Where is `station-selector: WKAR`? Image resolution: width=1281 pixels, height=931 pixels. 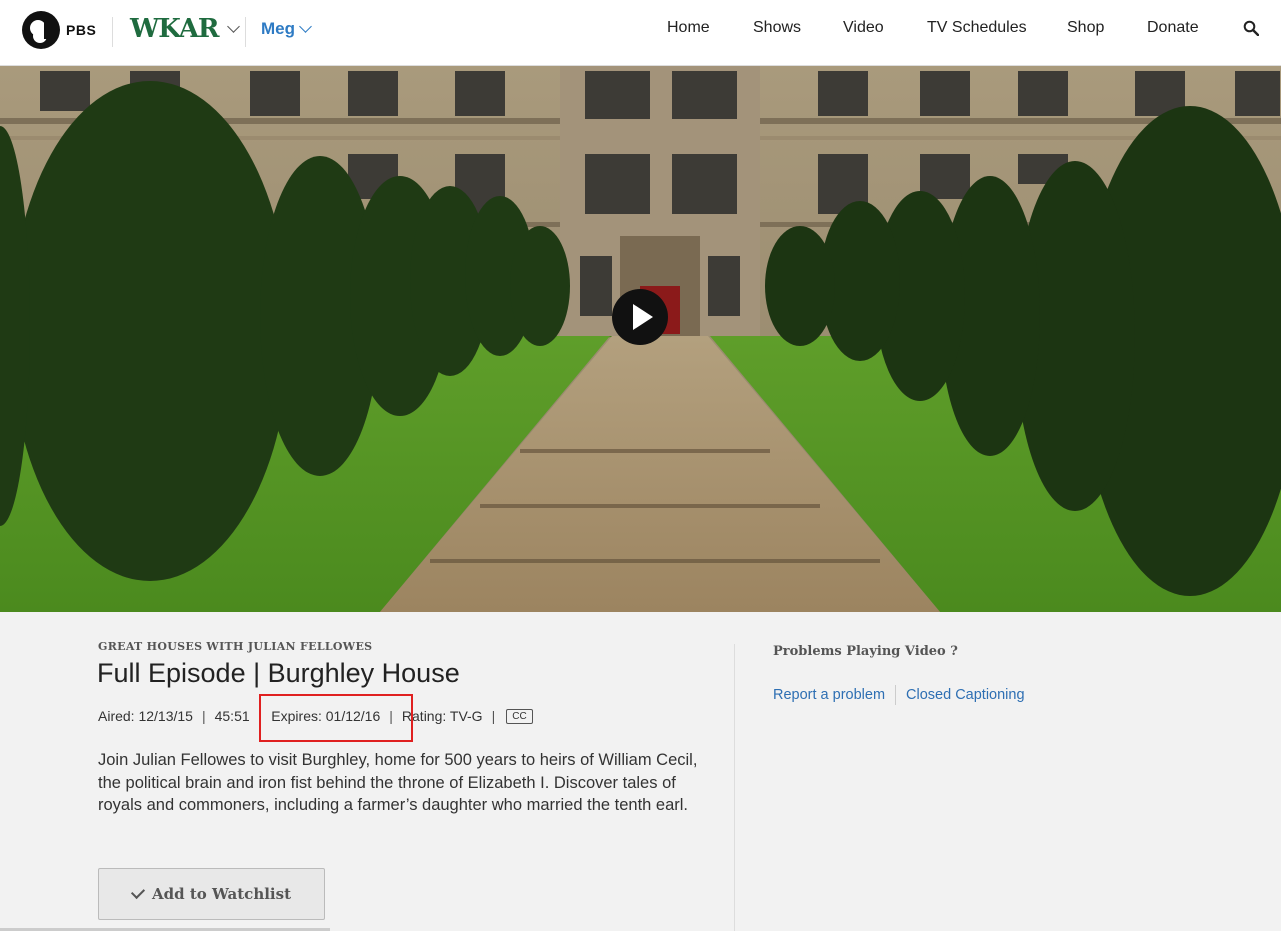 station-selector: WKAR is located at coordinates (185, 29).